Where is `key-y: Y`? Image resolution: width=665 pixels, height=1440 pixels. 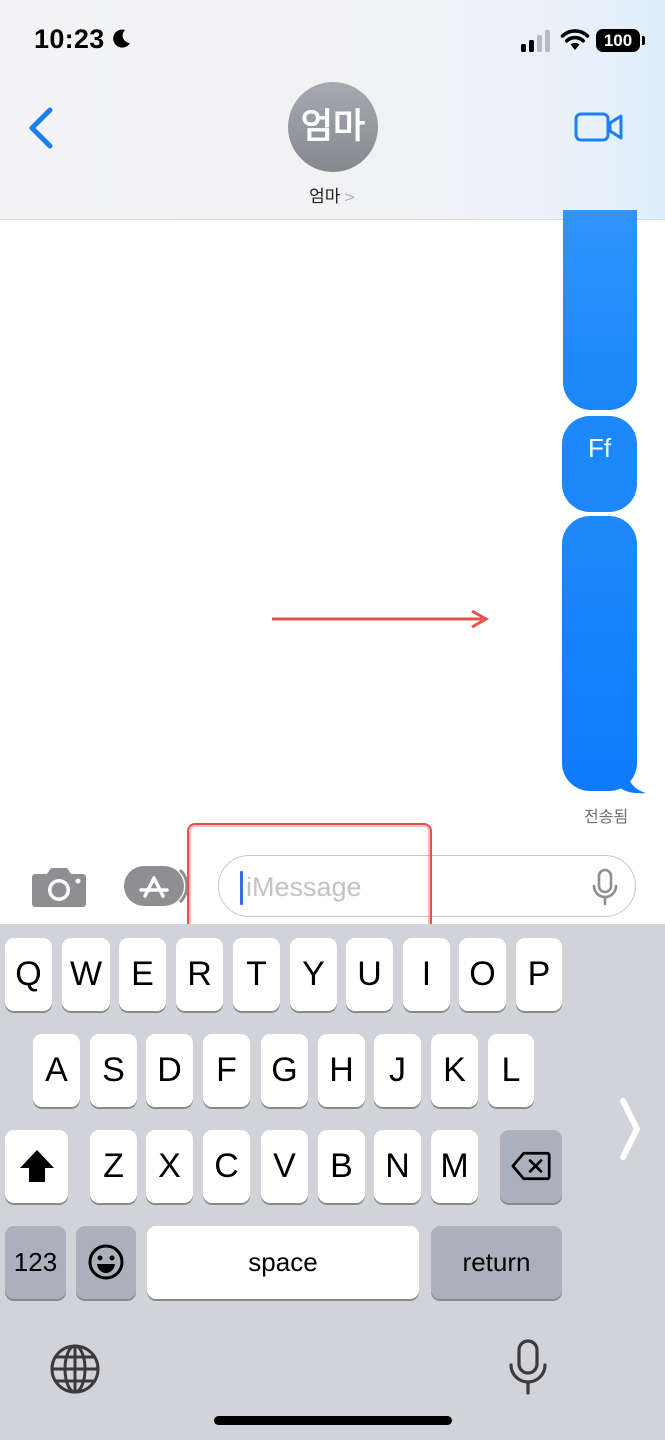 key-y: Y is located at coordinates (313, 974).